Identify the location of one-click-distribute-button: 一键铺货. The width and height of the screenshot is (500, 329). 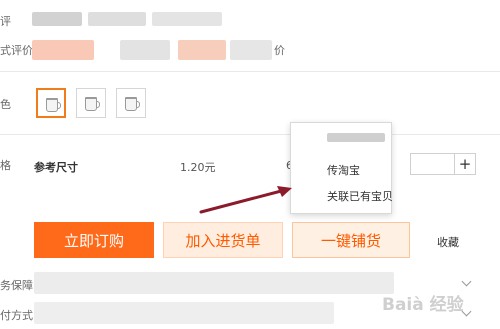
(351, 240).